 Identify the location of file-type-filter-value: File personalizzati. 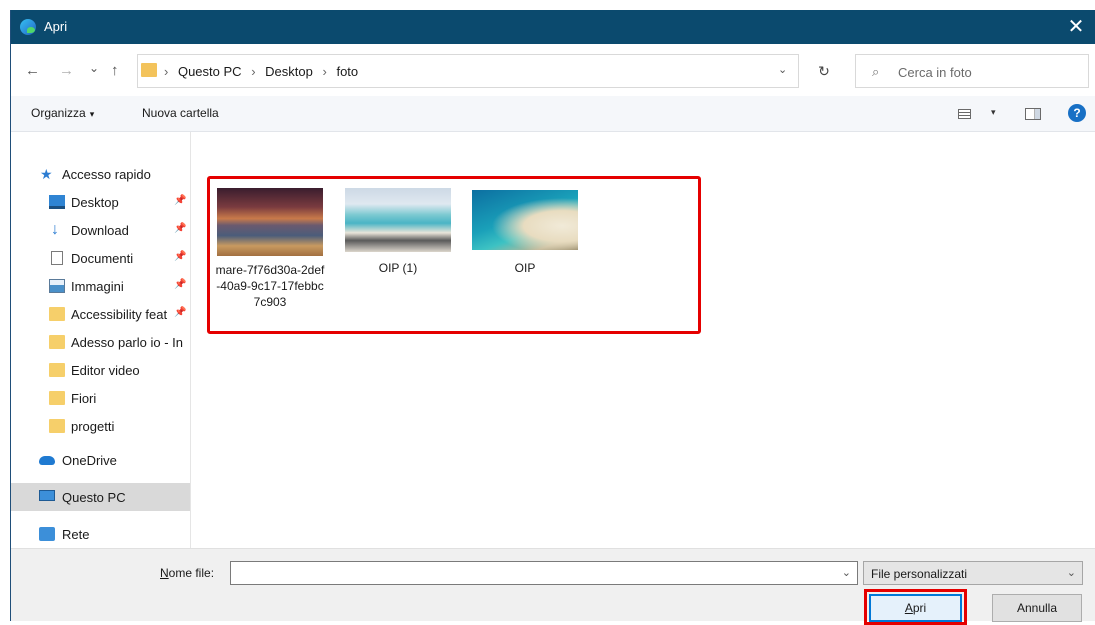
(919, 574).